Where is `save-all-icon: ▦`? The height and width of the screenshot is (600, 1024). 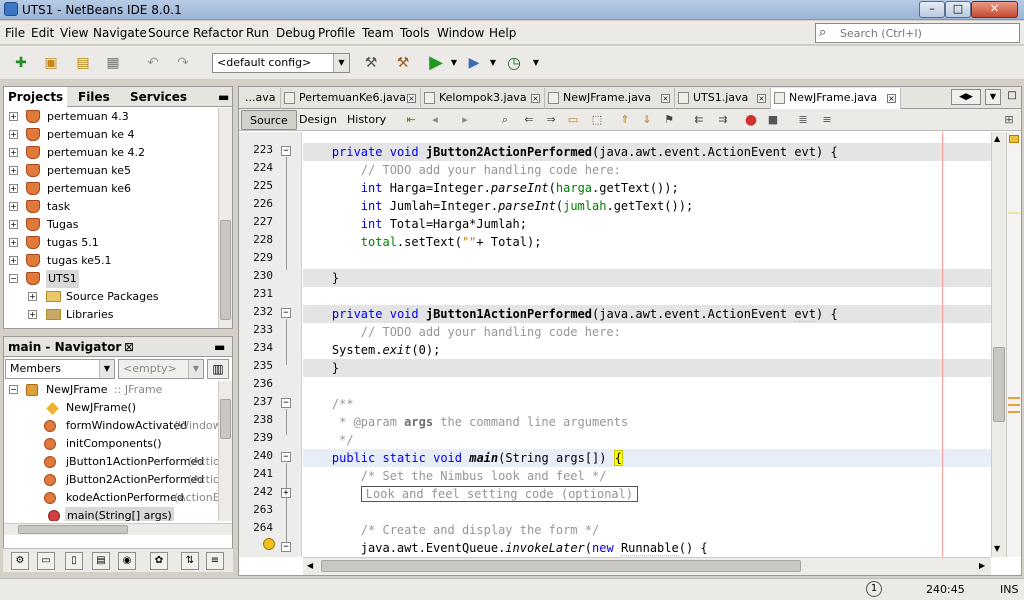
save-all-icon: ▦ is located at coordinates (113, 63).